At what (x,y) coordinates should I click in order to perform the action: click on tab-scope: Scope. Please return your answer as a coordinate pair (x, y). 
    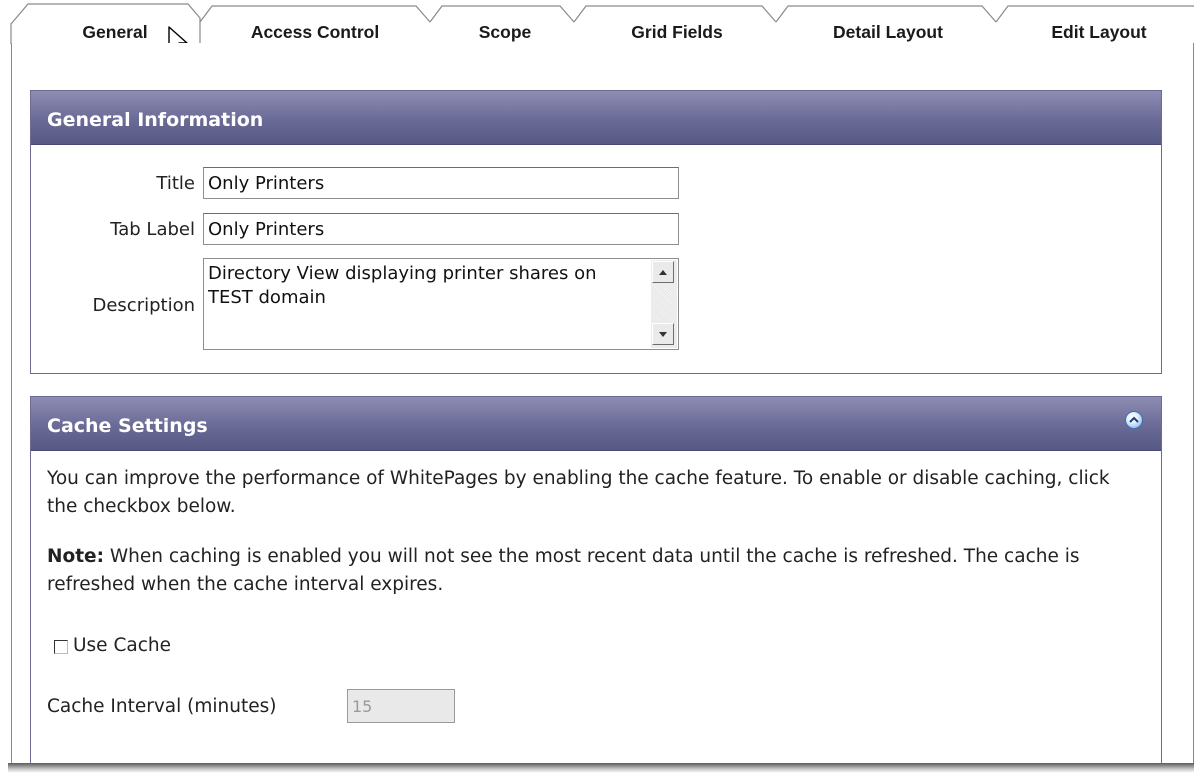
    Looking at the image, I should click on (505, 32).